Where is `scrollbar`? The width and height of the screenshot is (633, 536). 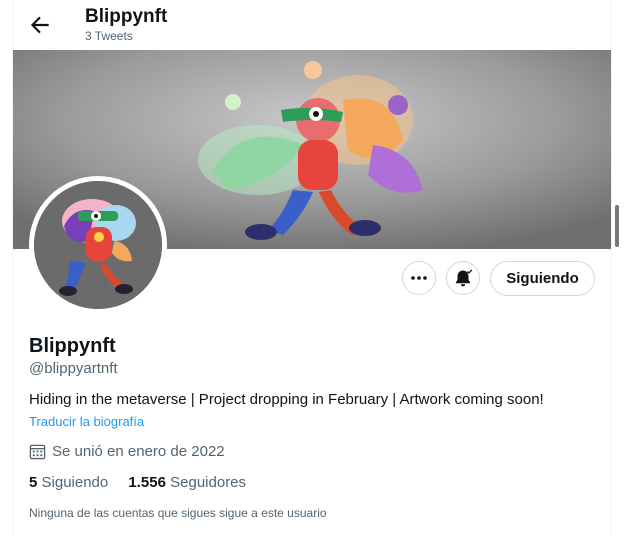 scrollbar is located at coordinates (617, 226).